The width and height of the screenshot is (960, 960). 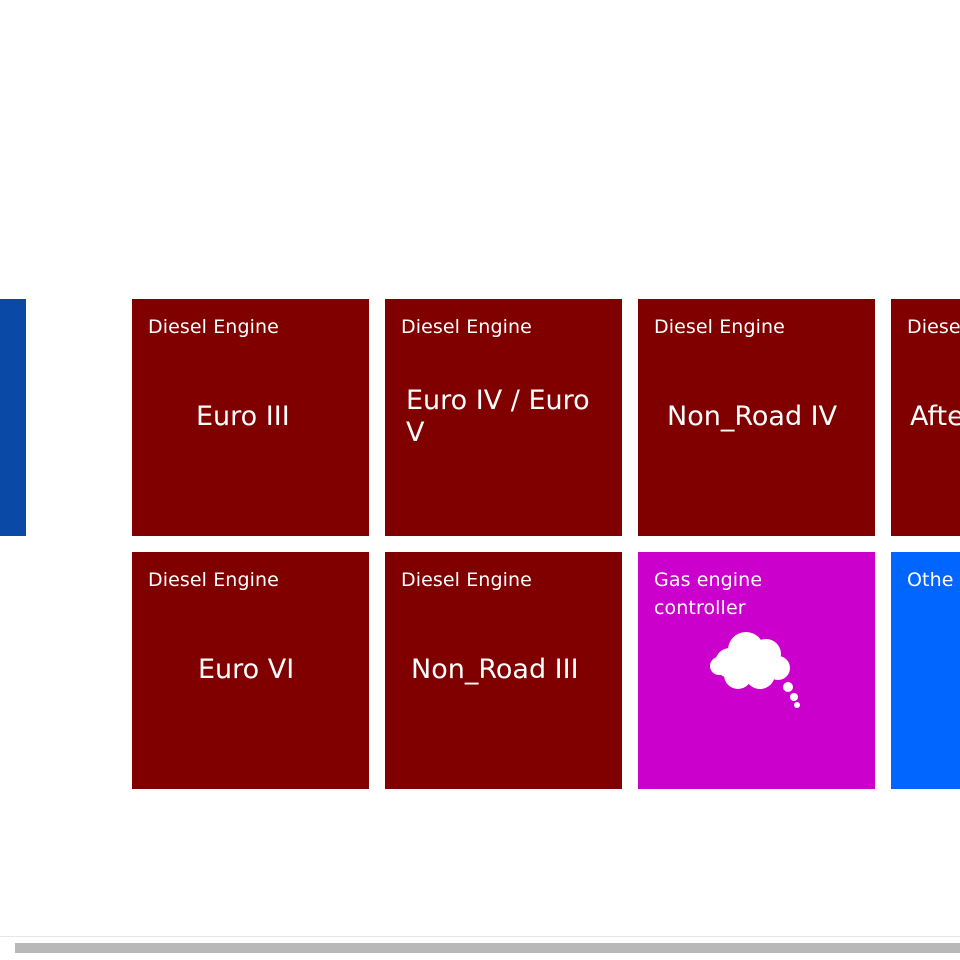 I want to click on cloud-icon, so click(x=755, y=670).